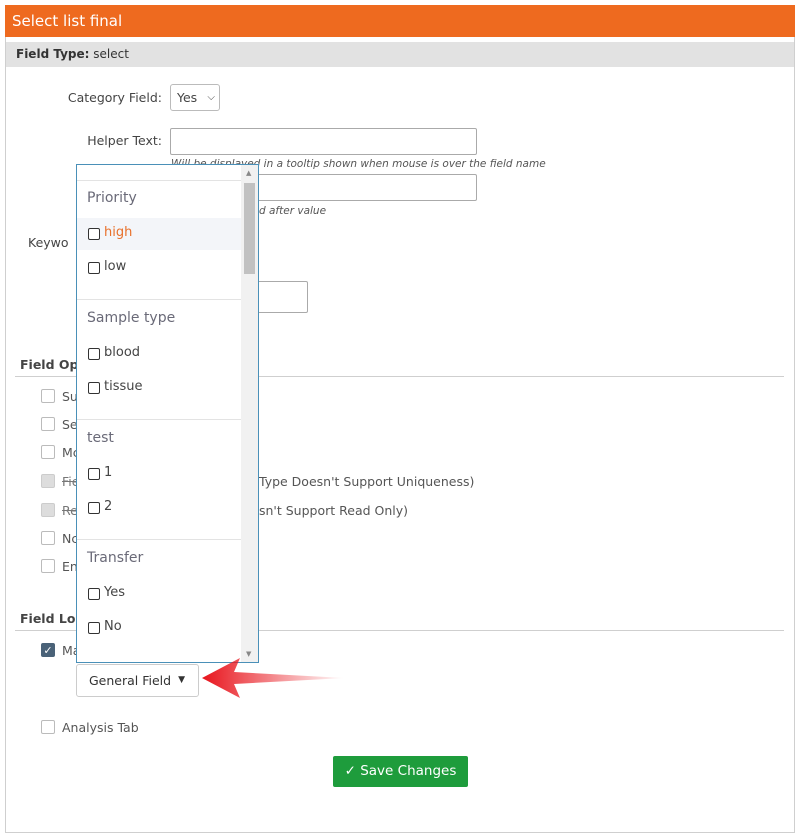 The height and width of the screenshot is (834, 801). I want to click on save-changes-button: ✓ Save Changes, so click(400, 771).